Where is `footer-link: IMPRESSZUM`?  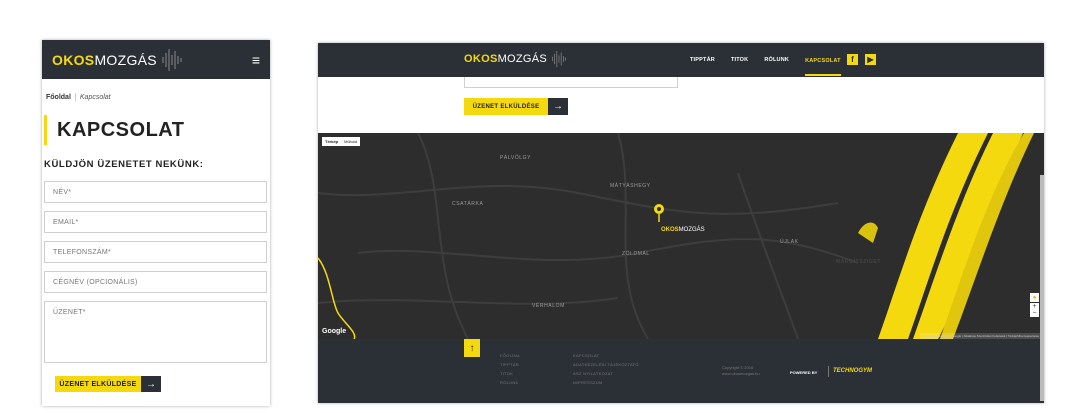 footer-link: IMPRESSZUM is located at coordinates (606, 382).